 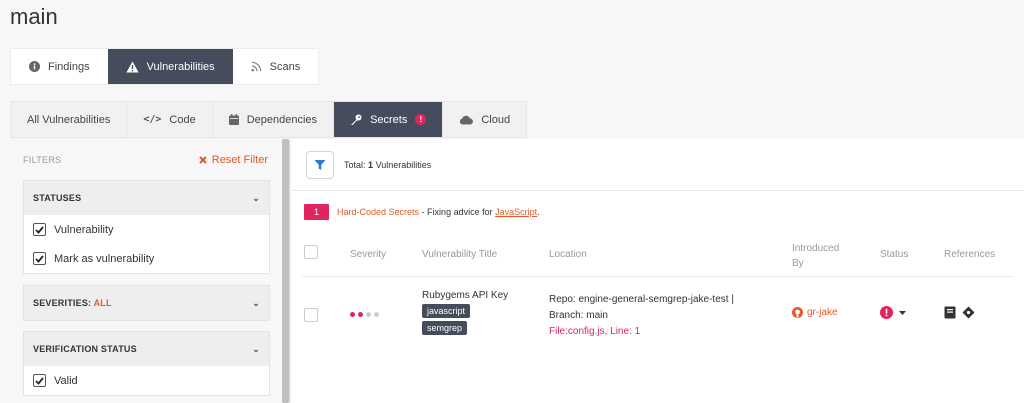 What do you see at coordinates (496, 119) in the screenshot?
I see `tab-label: Cloud` at bounding box center [496, 119].